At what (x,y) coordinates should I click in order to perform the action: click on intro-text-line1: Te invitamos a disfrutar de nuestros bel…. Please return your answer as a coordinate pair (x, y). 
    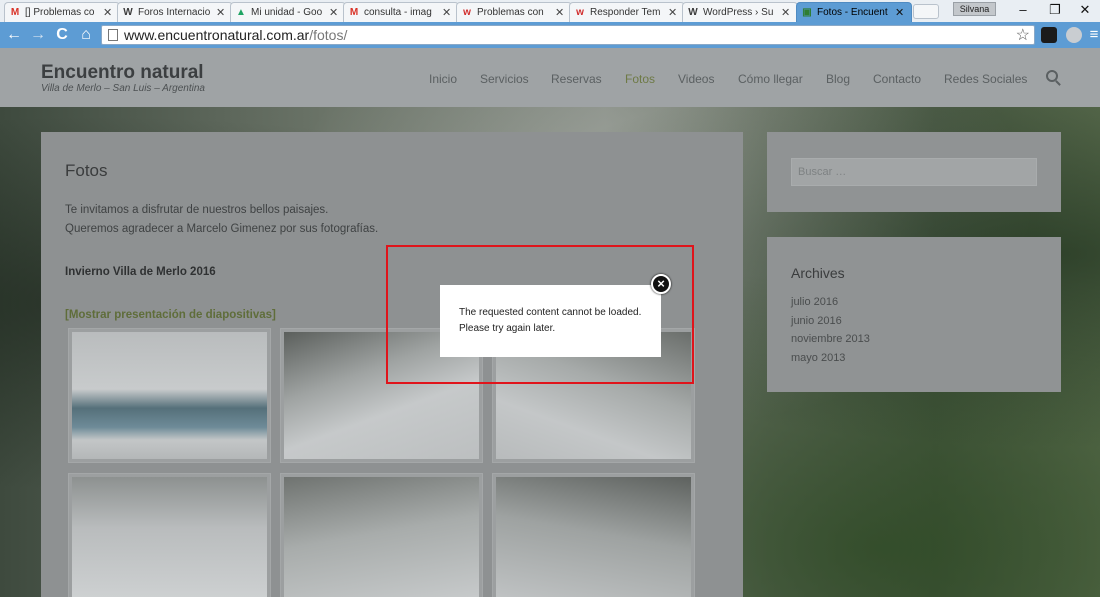
    Looking at the image, I should click on (197, 210).